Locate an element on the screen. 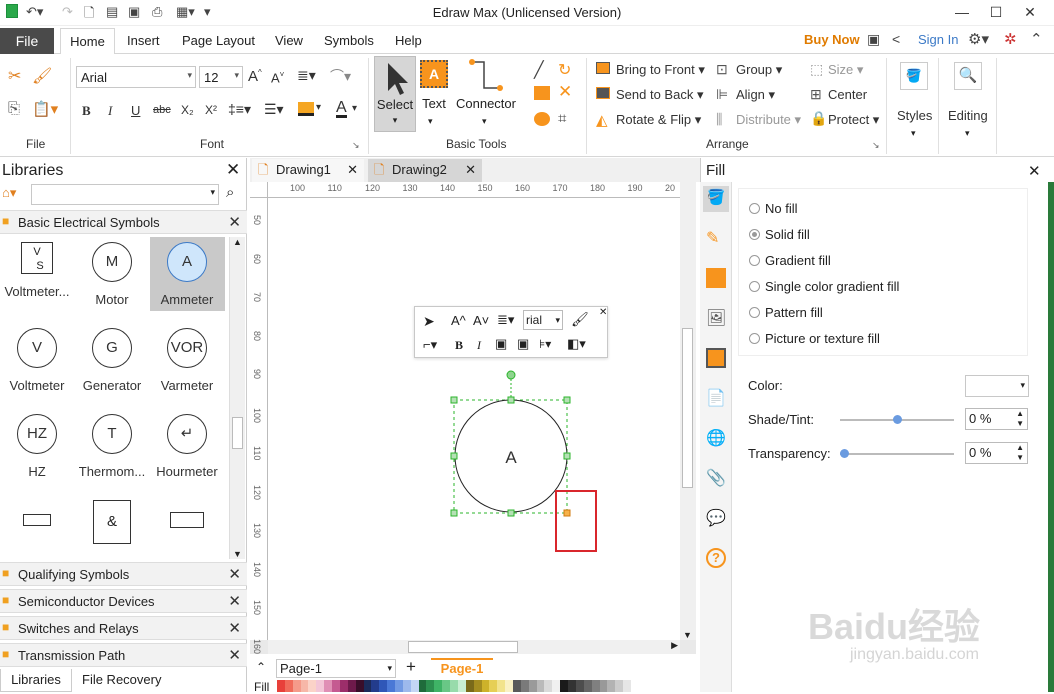 The image size is (1054, 694). transparency-slider-thumb is located at coordinates (844, 453).